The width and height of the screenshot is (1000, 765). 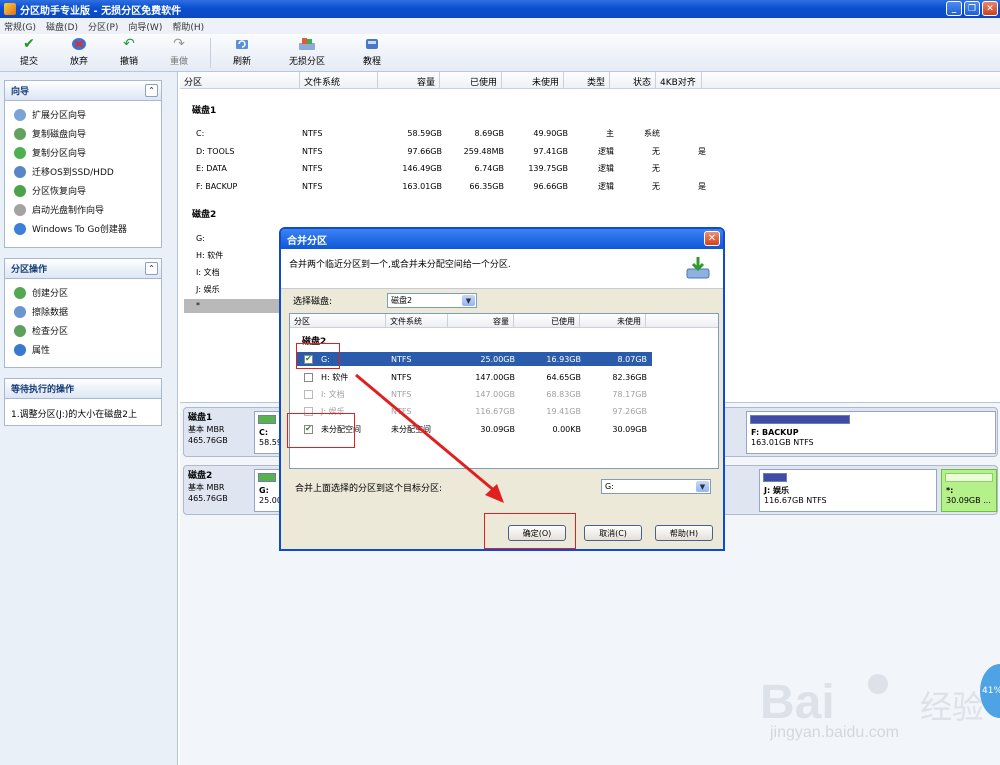 I want to click on op-item-label: 擦除数据, so click(x=50, y=313).